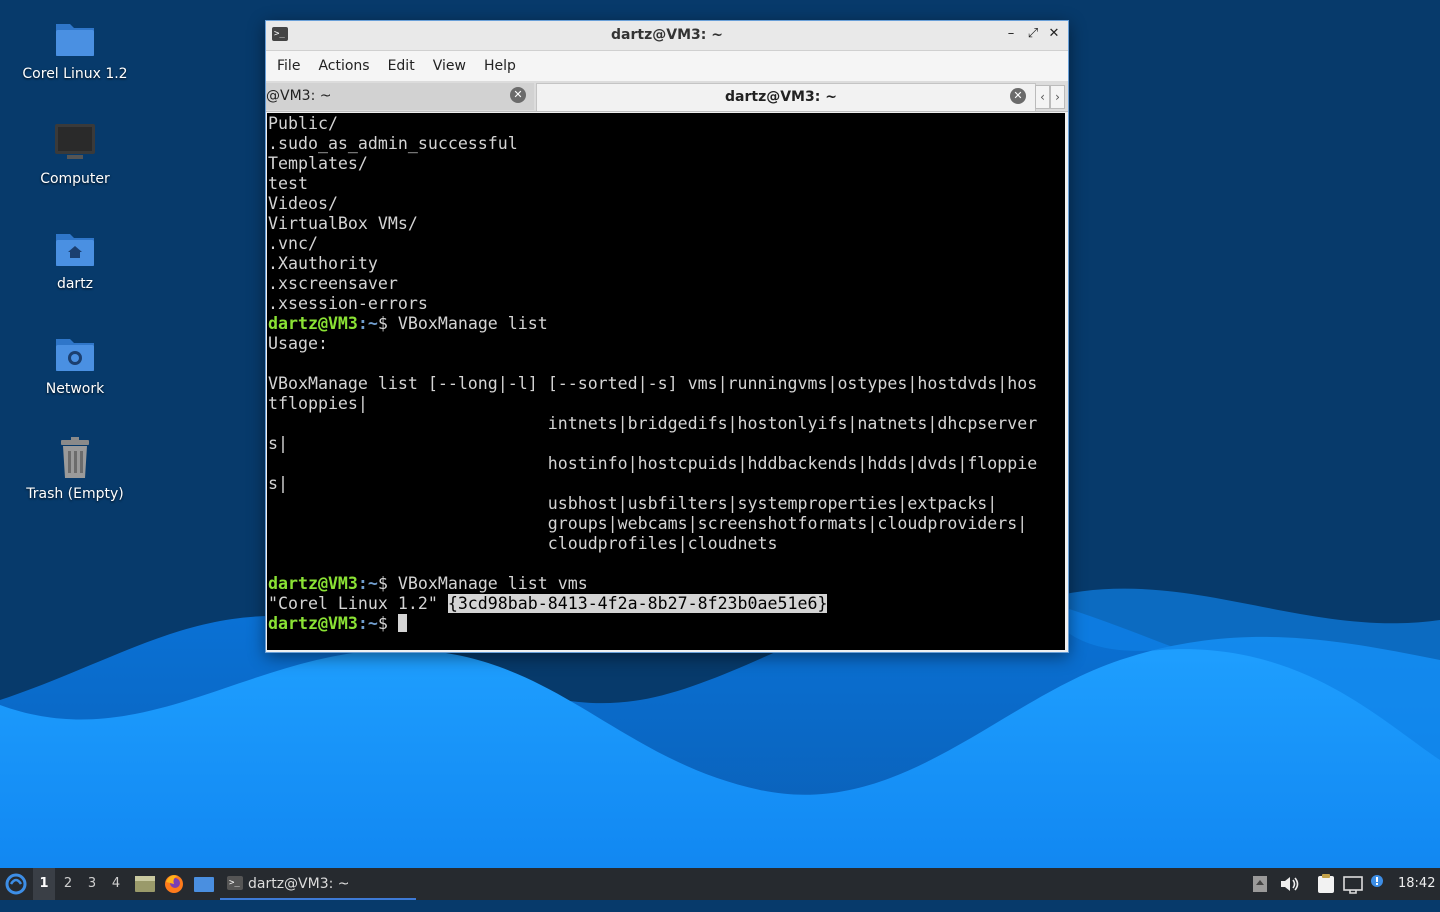 Image resolution: width=1440 pixels, height=912 pixels. I want to click on output-line: VirtualBox VMs/, so click(343, 223).